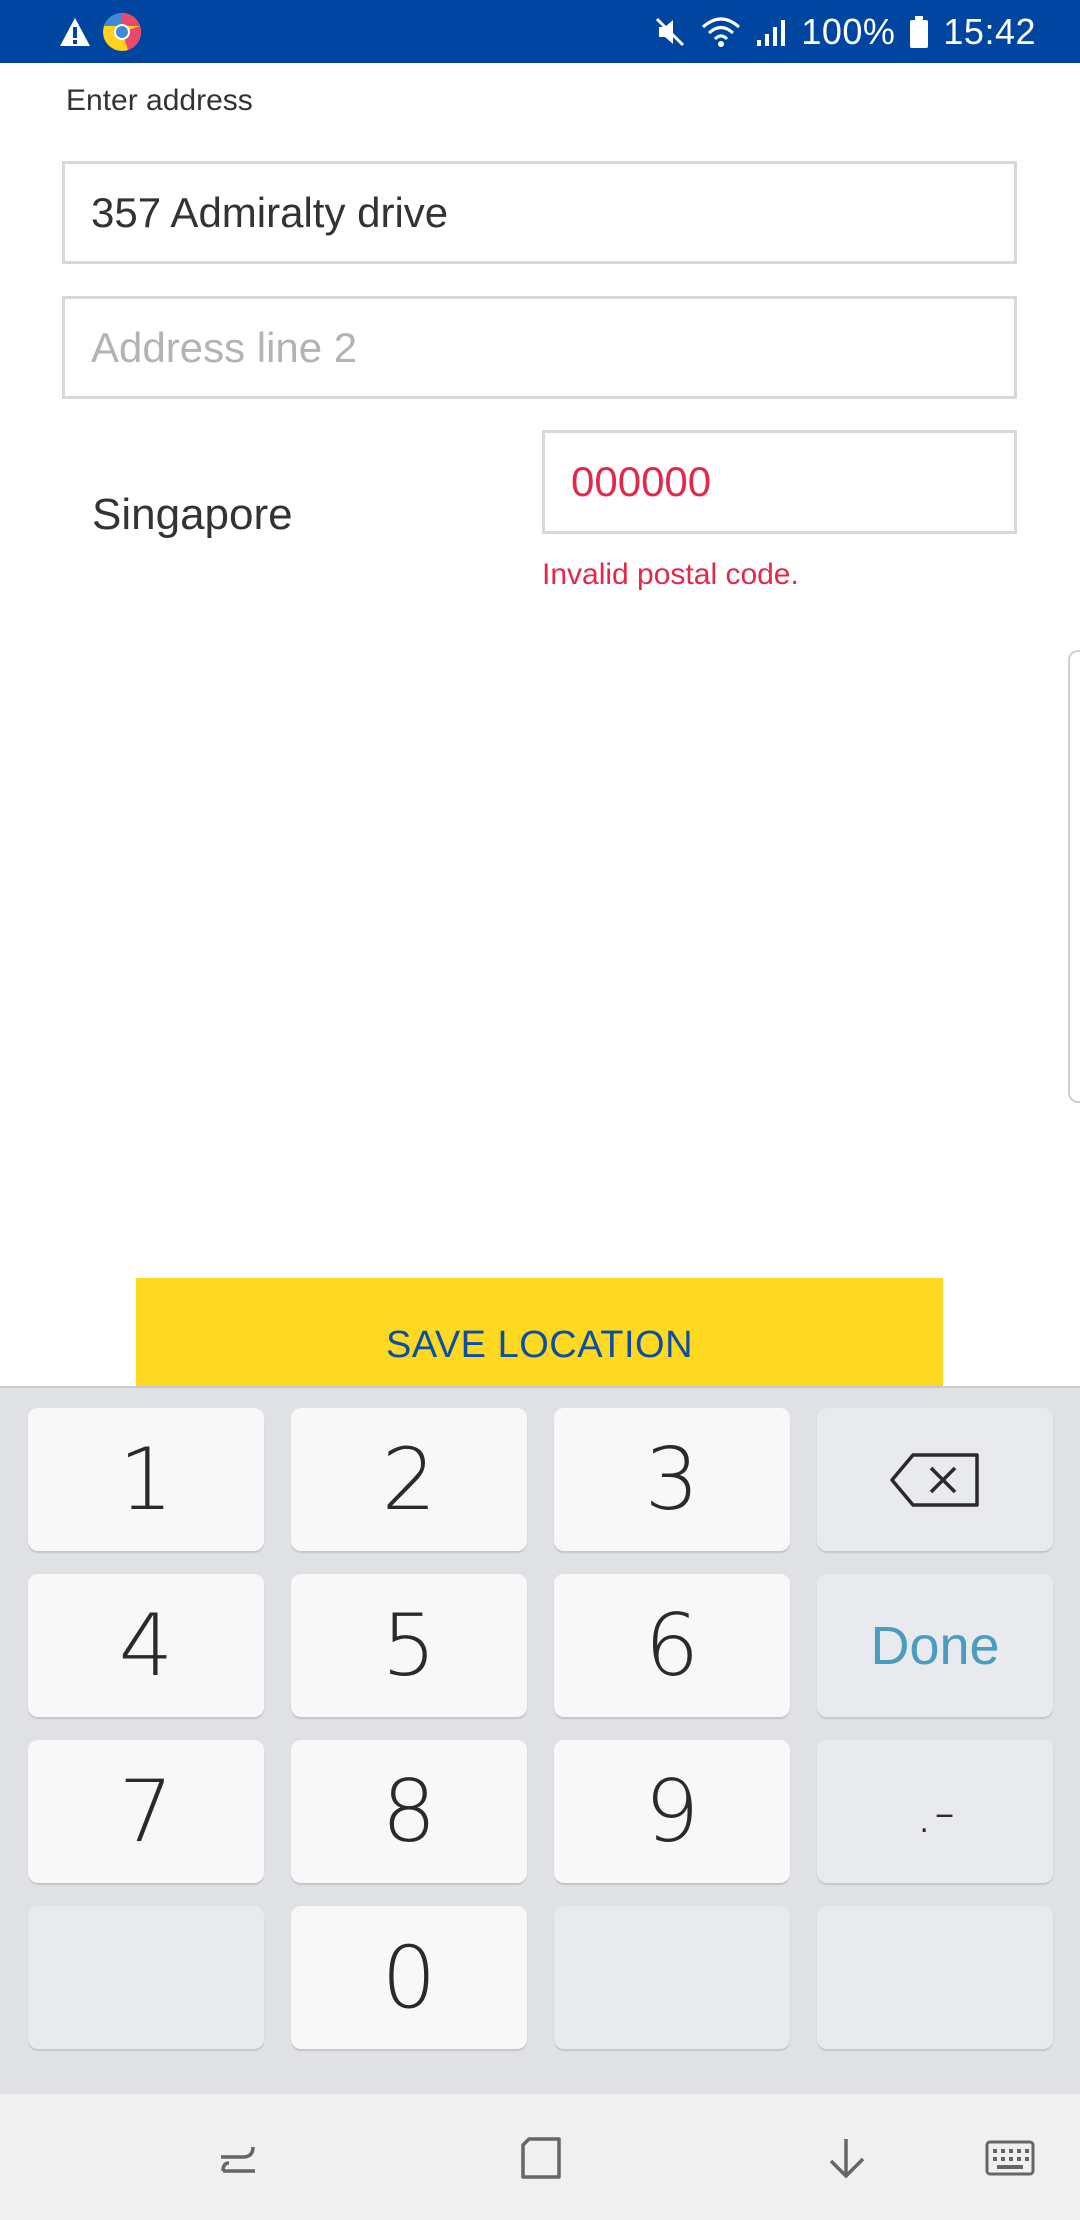  Describe the element at coordinates (989, 31) in the screenshot. I see `clock: 15:42` at that location.